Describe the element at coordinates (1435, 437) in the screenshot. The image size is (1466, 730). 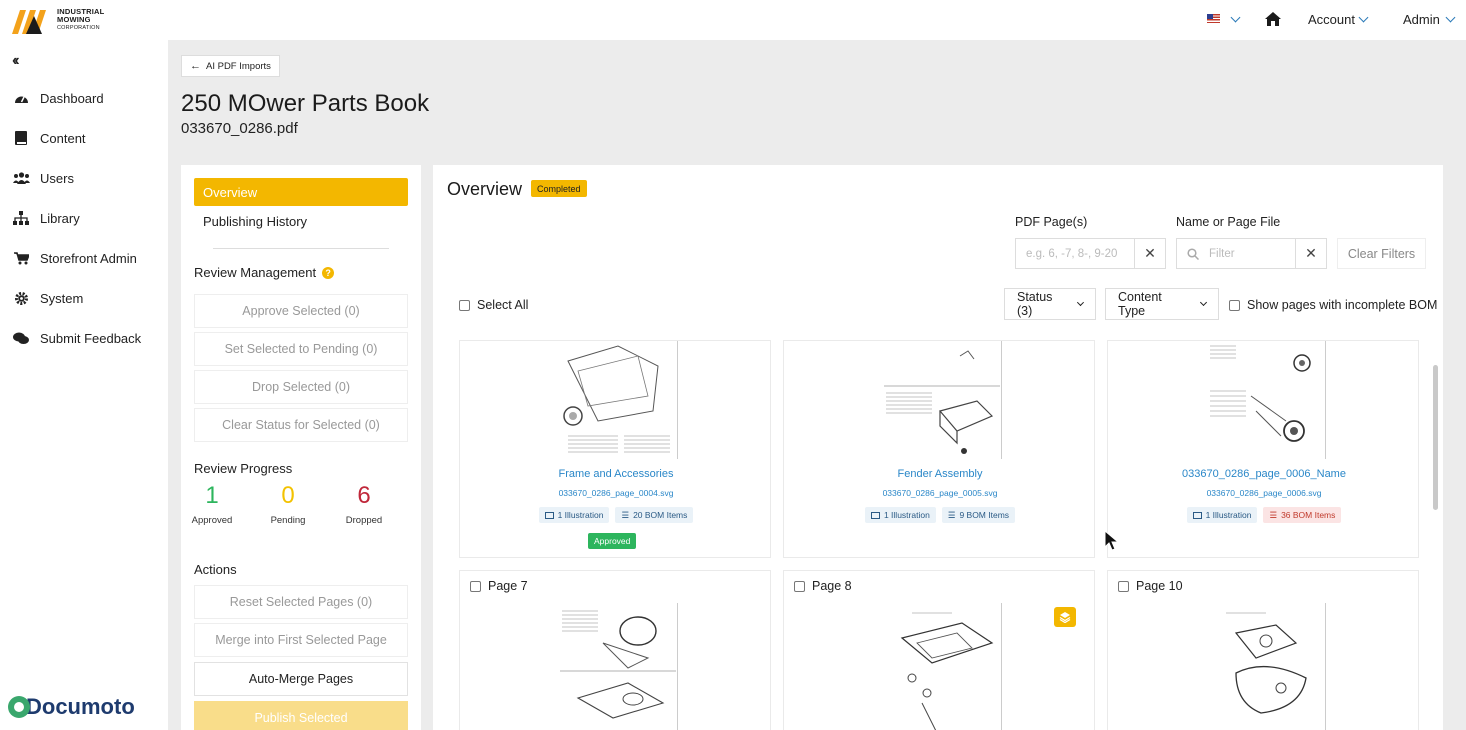
I see `scrollbar` at that location.